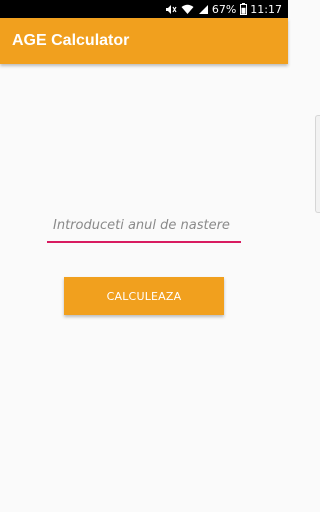 Image resolution: width=320 pixels, height=512 pixels. What do you see at coordinates (317, 164) in the screenshot?
I see `edge-panel-handle` at bounding box center [317, 164].